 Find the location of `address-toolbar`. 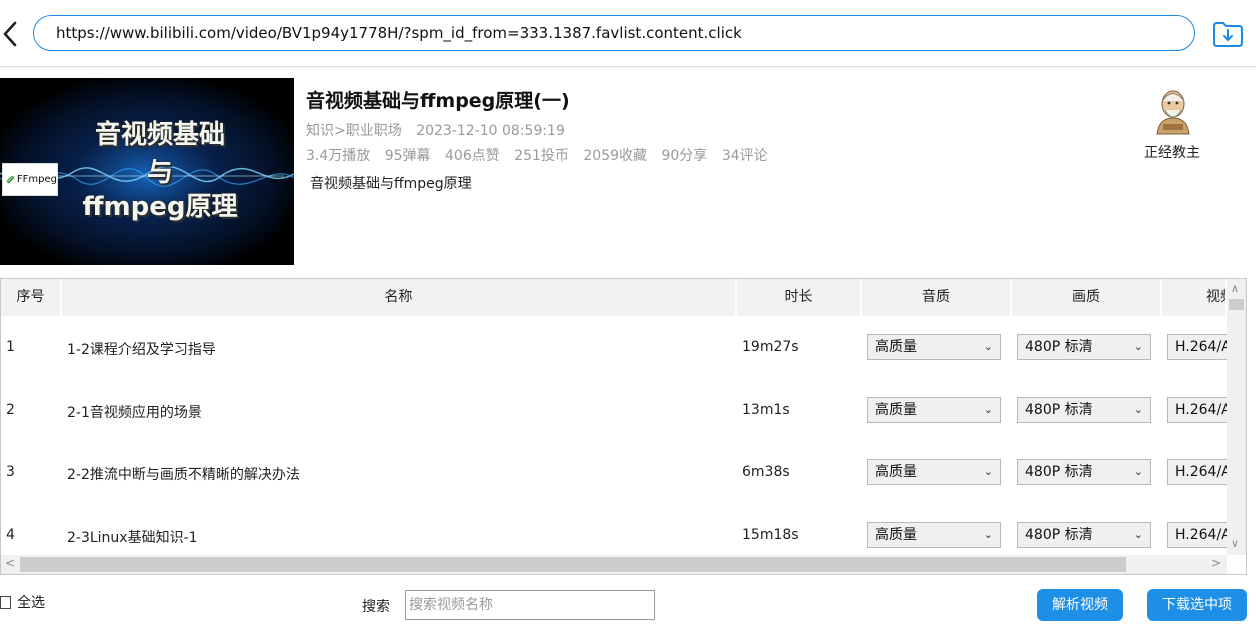

address-toolbar is located at coordinates (628, 33).